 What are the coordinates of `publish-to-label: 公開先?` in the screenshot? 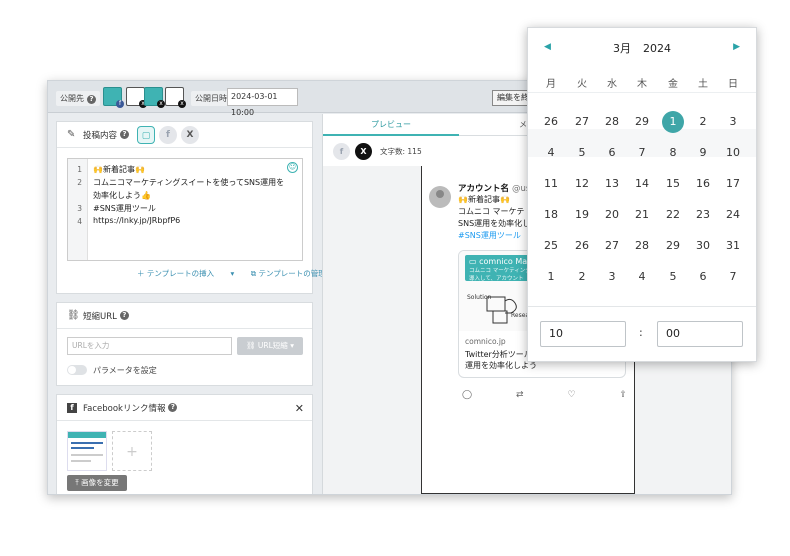 It's located at (78, 98).